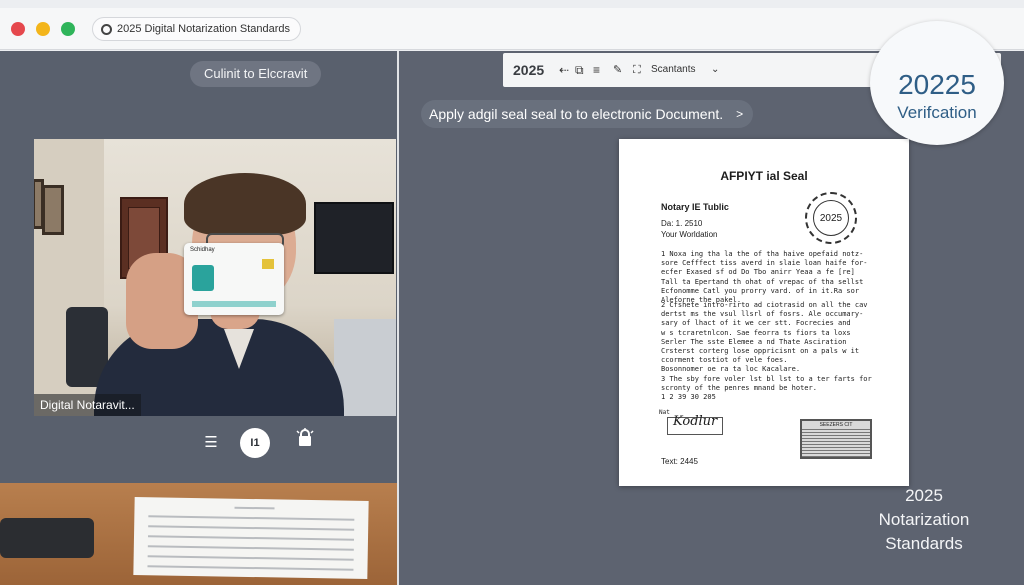 This screenshot has height=585, width=1024. What do you see at coordinates (204, 29) in the screenshot?
I see `address-text: 2025 Digital Notarization Standards` at bounding box center [204, 29].